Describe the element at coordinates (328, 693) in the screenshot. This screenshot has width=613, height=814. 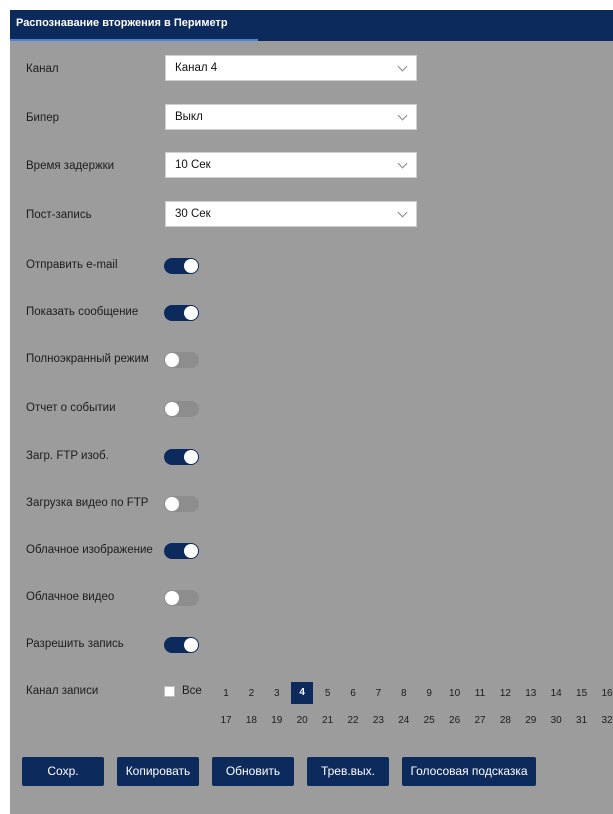
I see `record-channel-5: 5` at that location.